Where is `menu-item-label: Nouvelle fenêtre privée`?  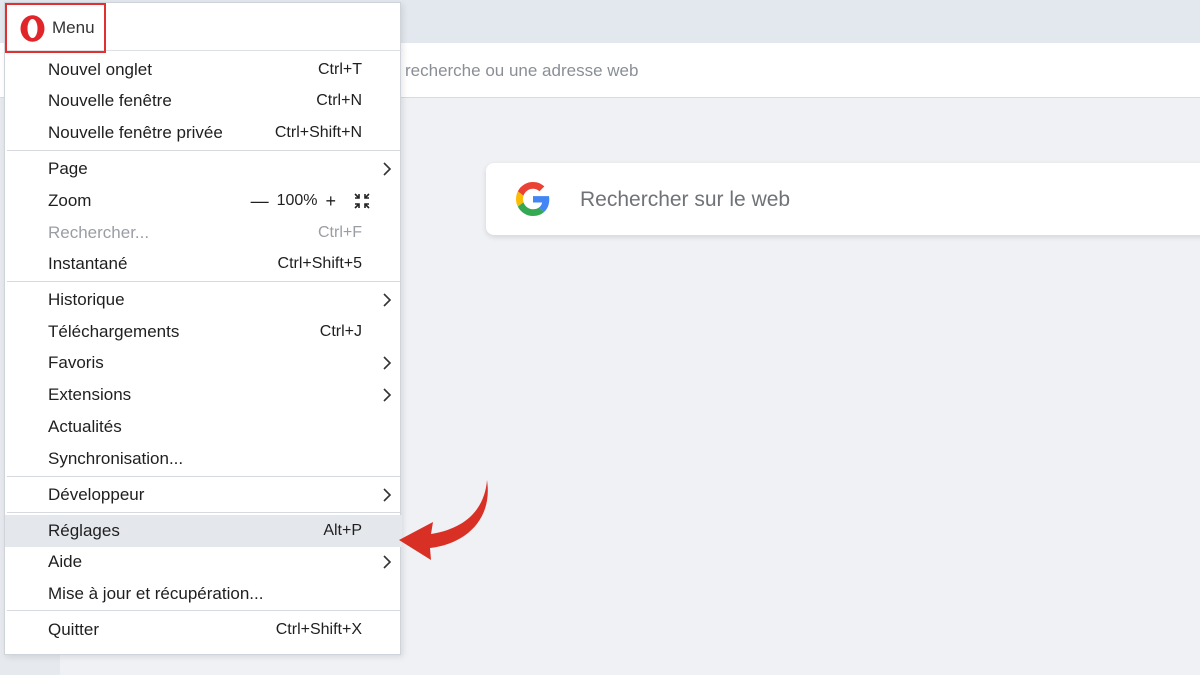 menu-item-label: Nouvelle fenêtre privée is located at coordinates (135, 132).